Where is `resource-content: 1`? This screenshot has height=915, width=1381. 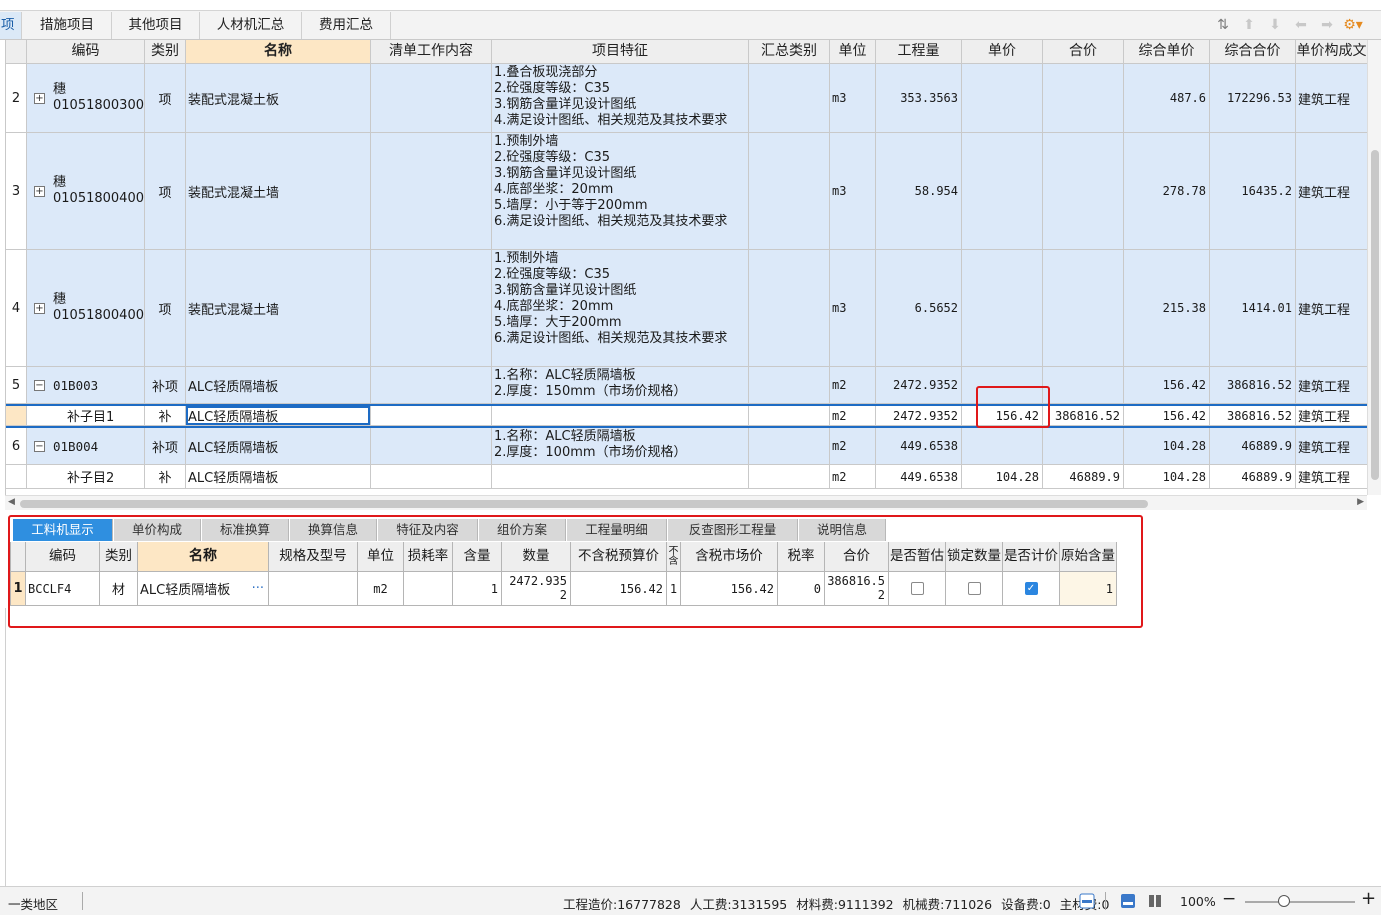 resource-content: 1 is located at coordinates (477, 589).